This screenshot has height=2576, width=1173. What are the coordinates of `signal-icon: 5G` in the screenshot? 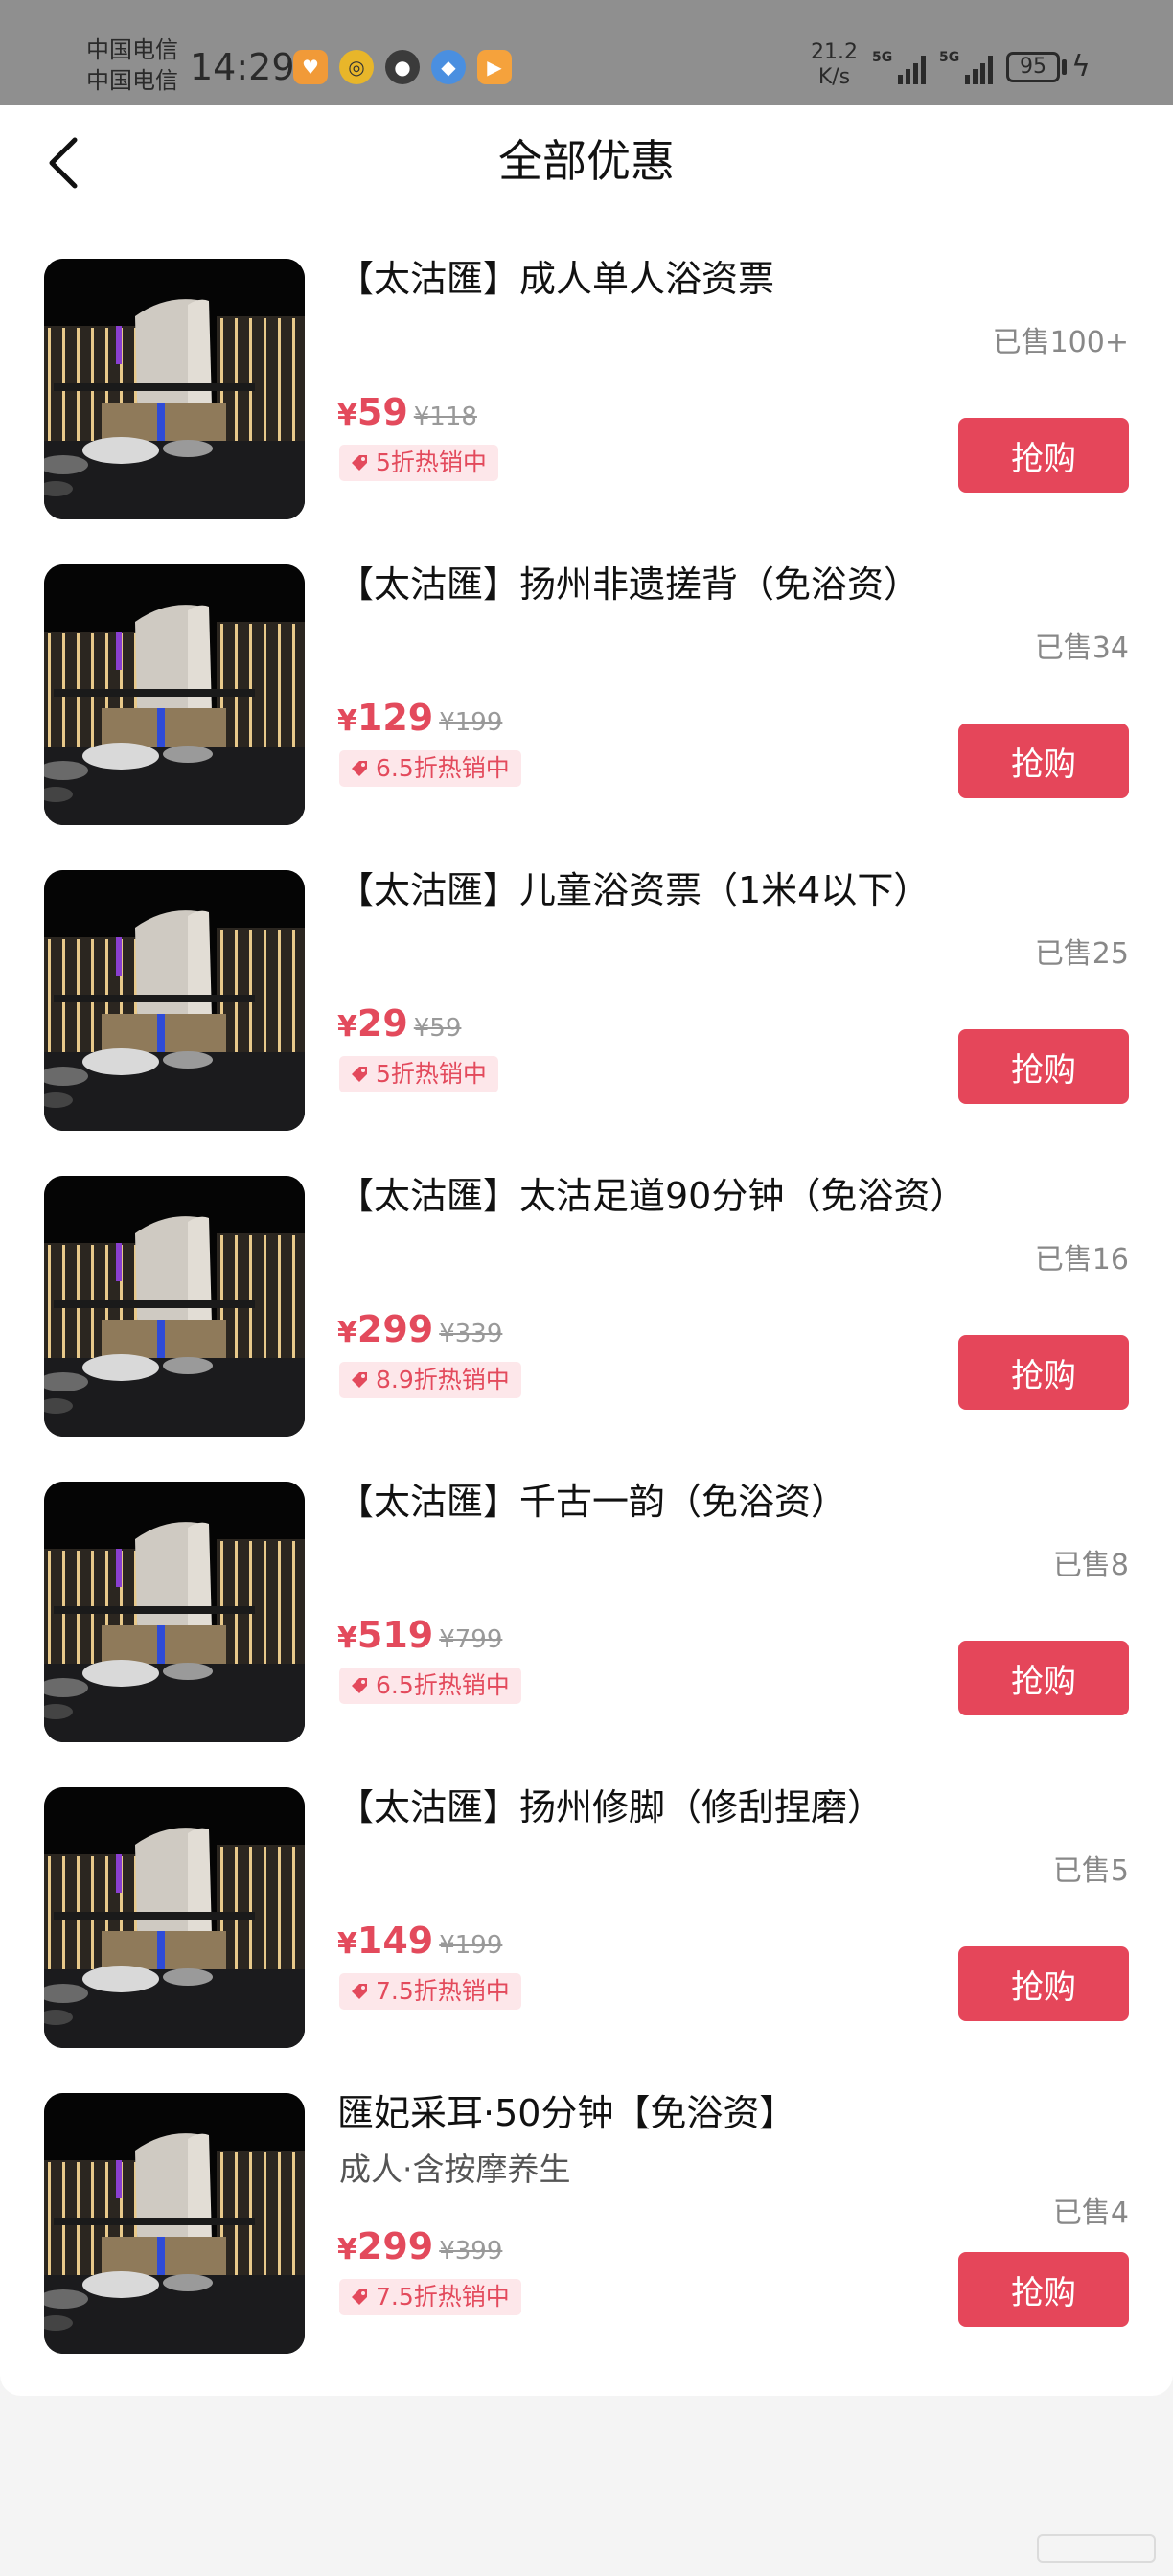 It's located at (899, 67).